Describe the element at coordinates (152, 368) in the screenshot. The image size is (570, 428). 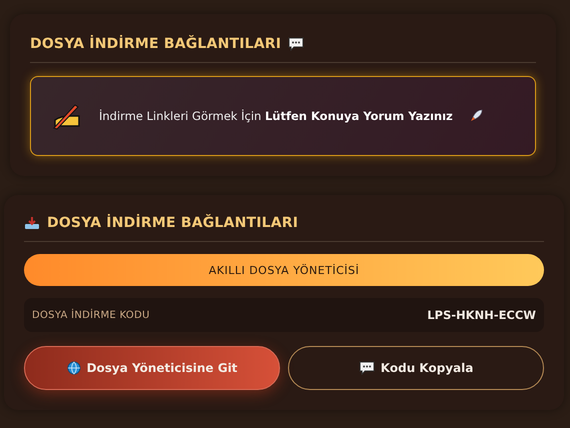
I see `file-manager-button: Dosya Yöneticisine Git` at that location.